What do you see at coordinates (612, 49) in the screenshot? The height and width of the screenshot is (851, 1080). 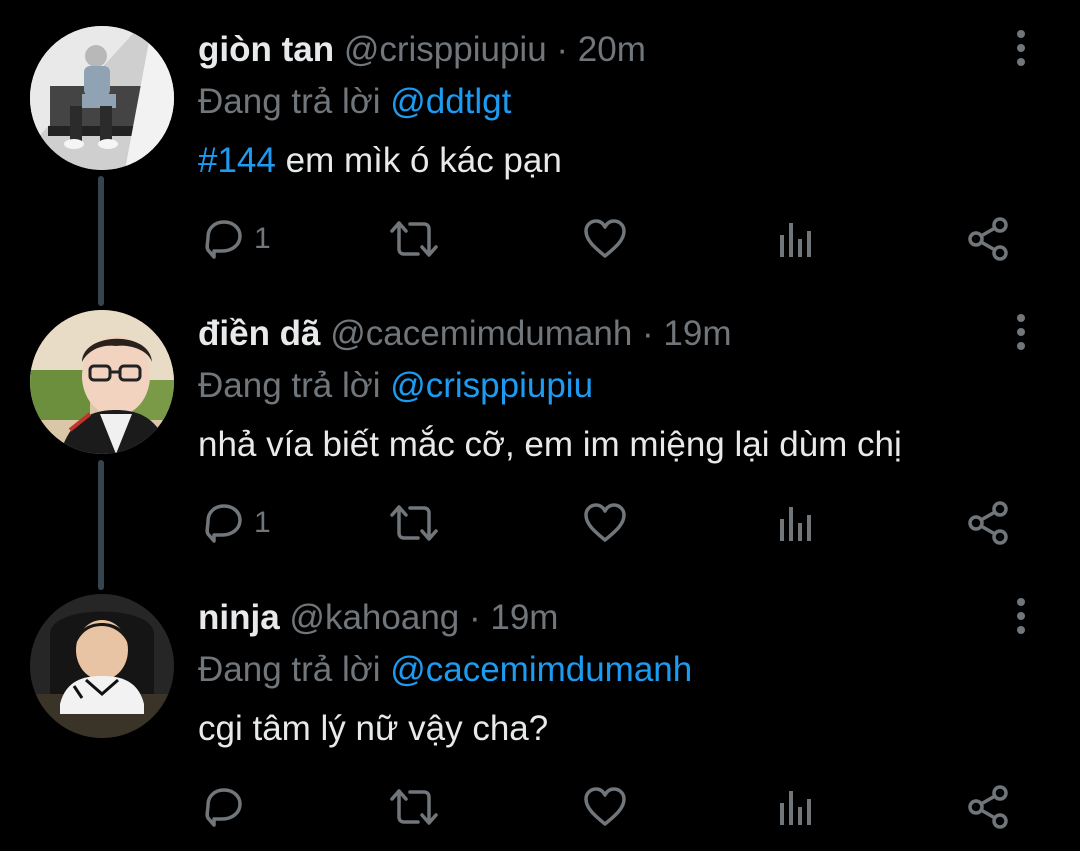 I see `timestamp: 20m` at bounding box center [612, 49].